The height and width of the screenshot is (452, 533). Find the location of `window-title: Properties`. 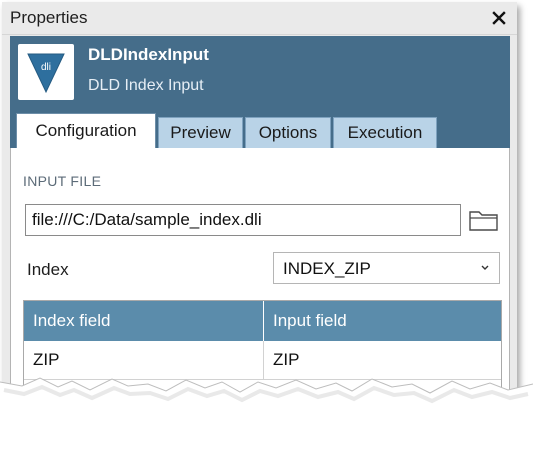

window-title: Properties is located at coordinates (49, 17).